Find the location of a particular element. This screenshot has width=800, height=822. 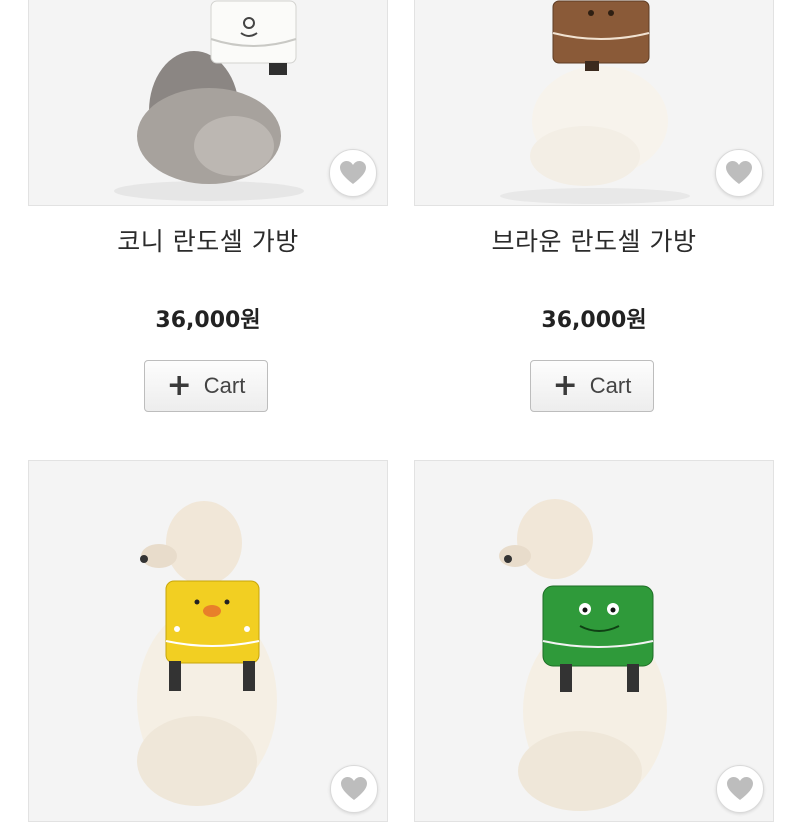

product-name: 브라운 란도셀 가방 is located at coordinates (594, 240).